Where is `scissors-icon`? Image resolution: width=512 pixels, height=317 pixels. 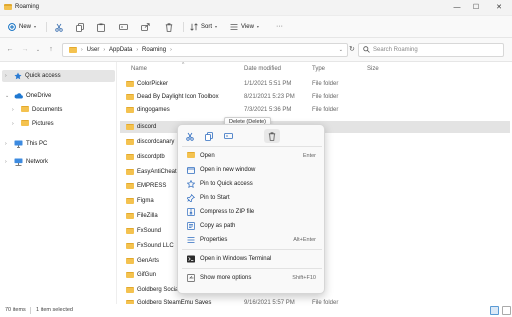
scissors-icon is located at coordinates (59, 27).